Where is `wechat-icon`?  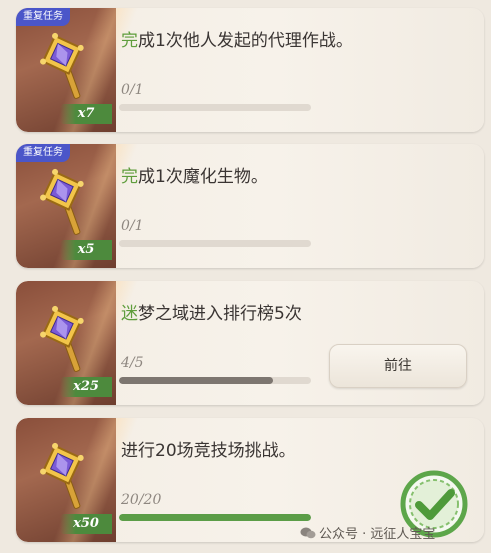 wechat-icon is located at coordinates (308, 533).